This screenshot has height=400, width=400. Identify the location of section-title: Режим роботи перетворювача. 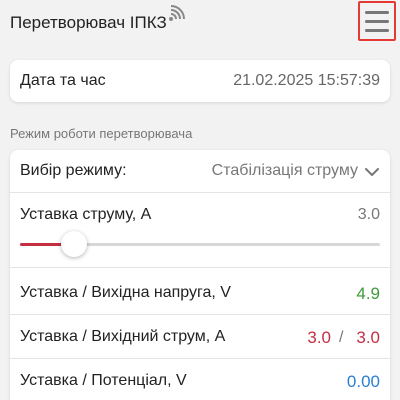
(101, 133).